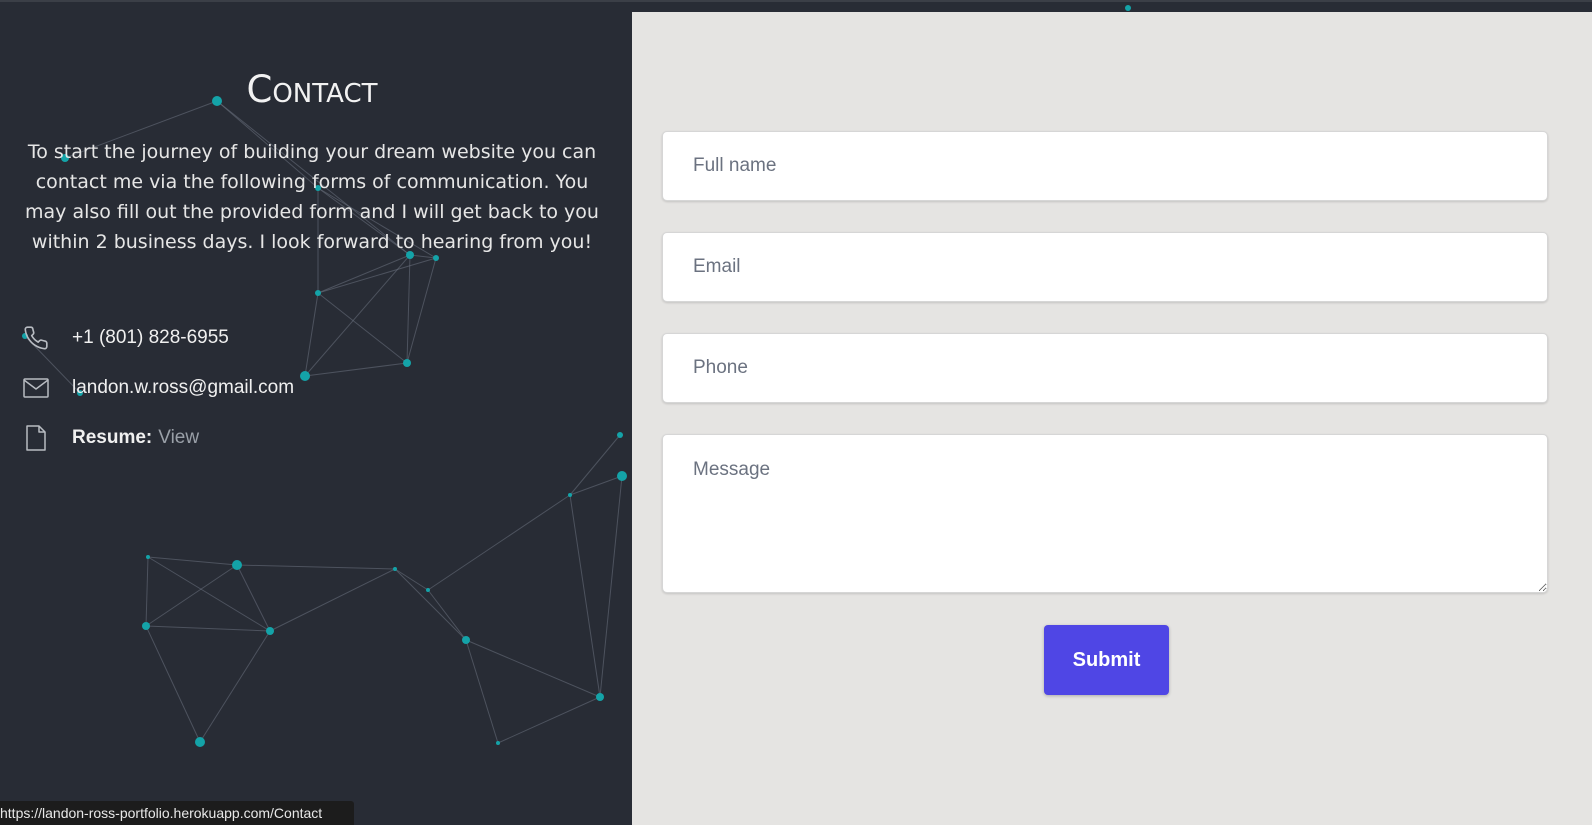 This screenshot has width=1592, height=825. I want to click on contact-resume: Resume: View, so click(158, 438).